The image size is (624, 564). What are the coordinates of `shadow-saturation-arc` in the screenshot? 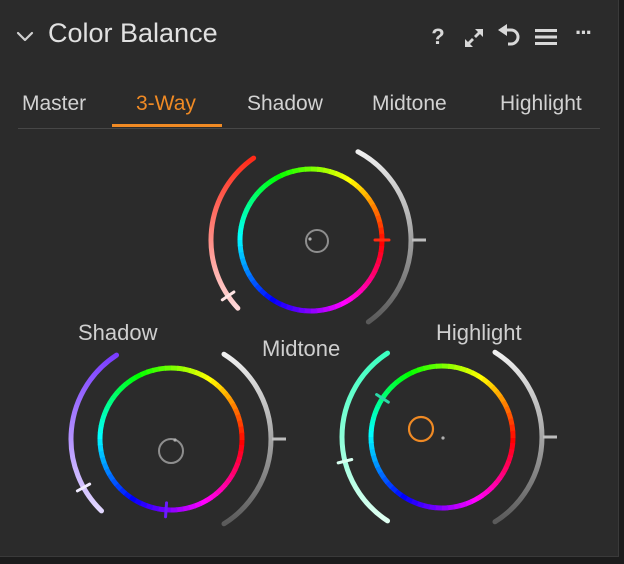 It's located at (94, 433).